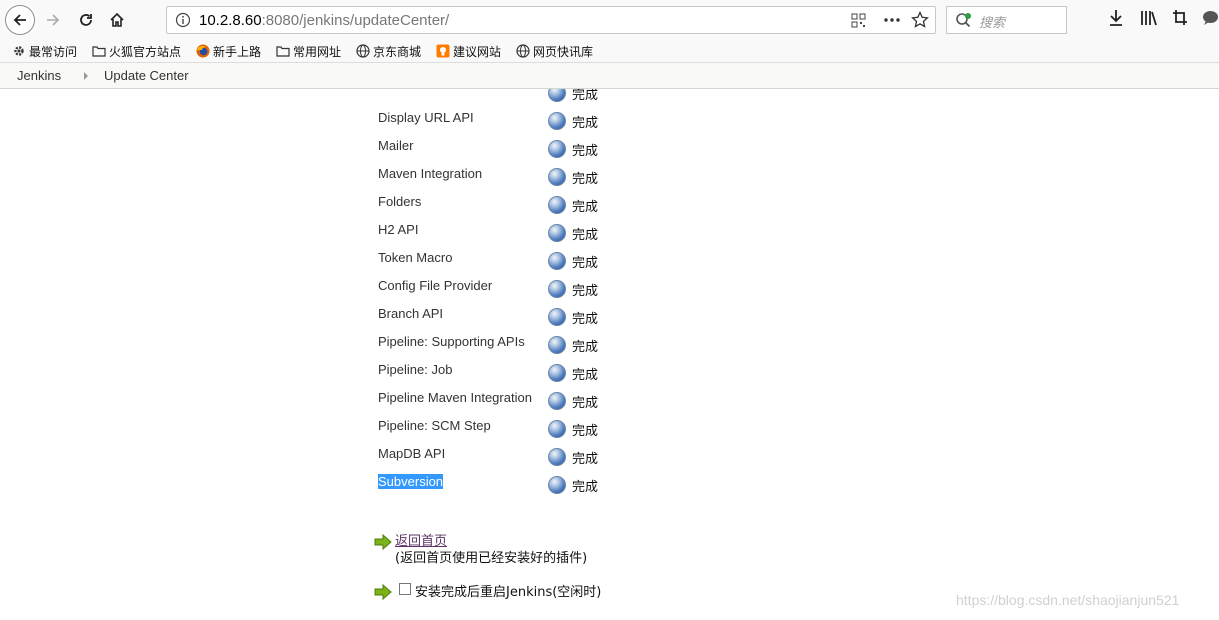 The image size is (1219, 620). Describe the element at coordinates (430, 173) in the screenshot. I see `plugin-name: Maven Integration` at that location.